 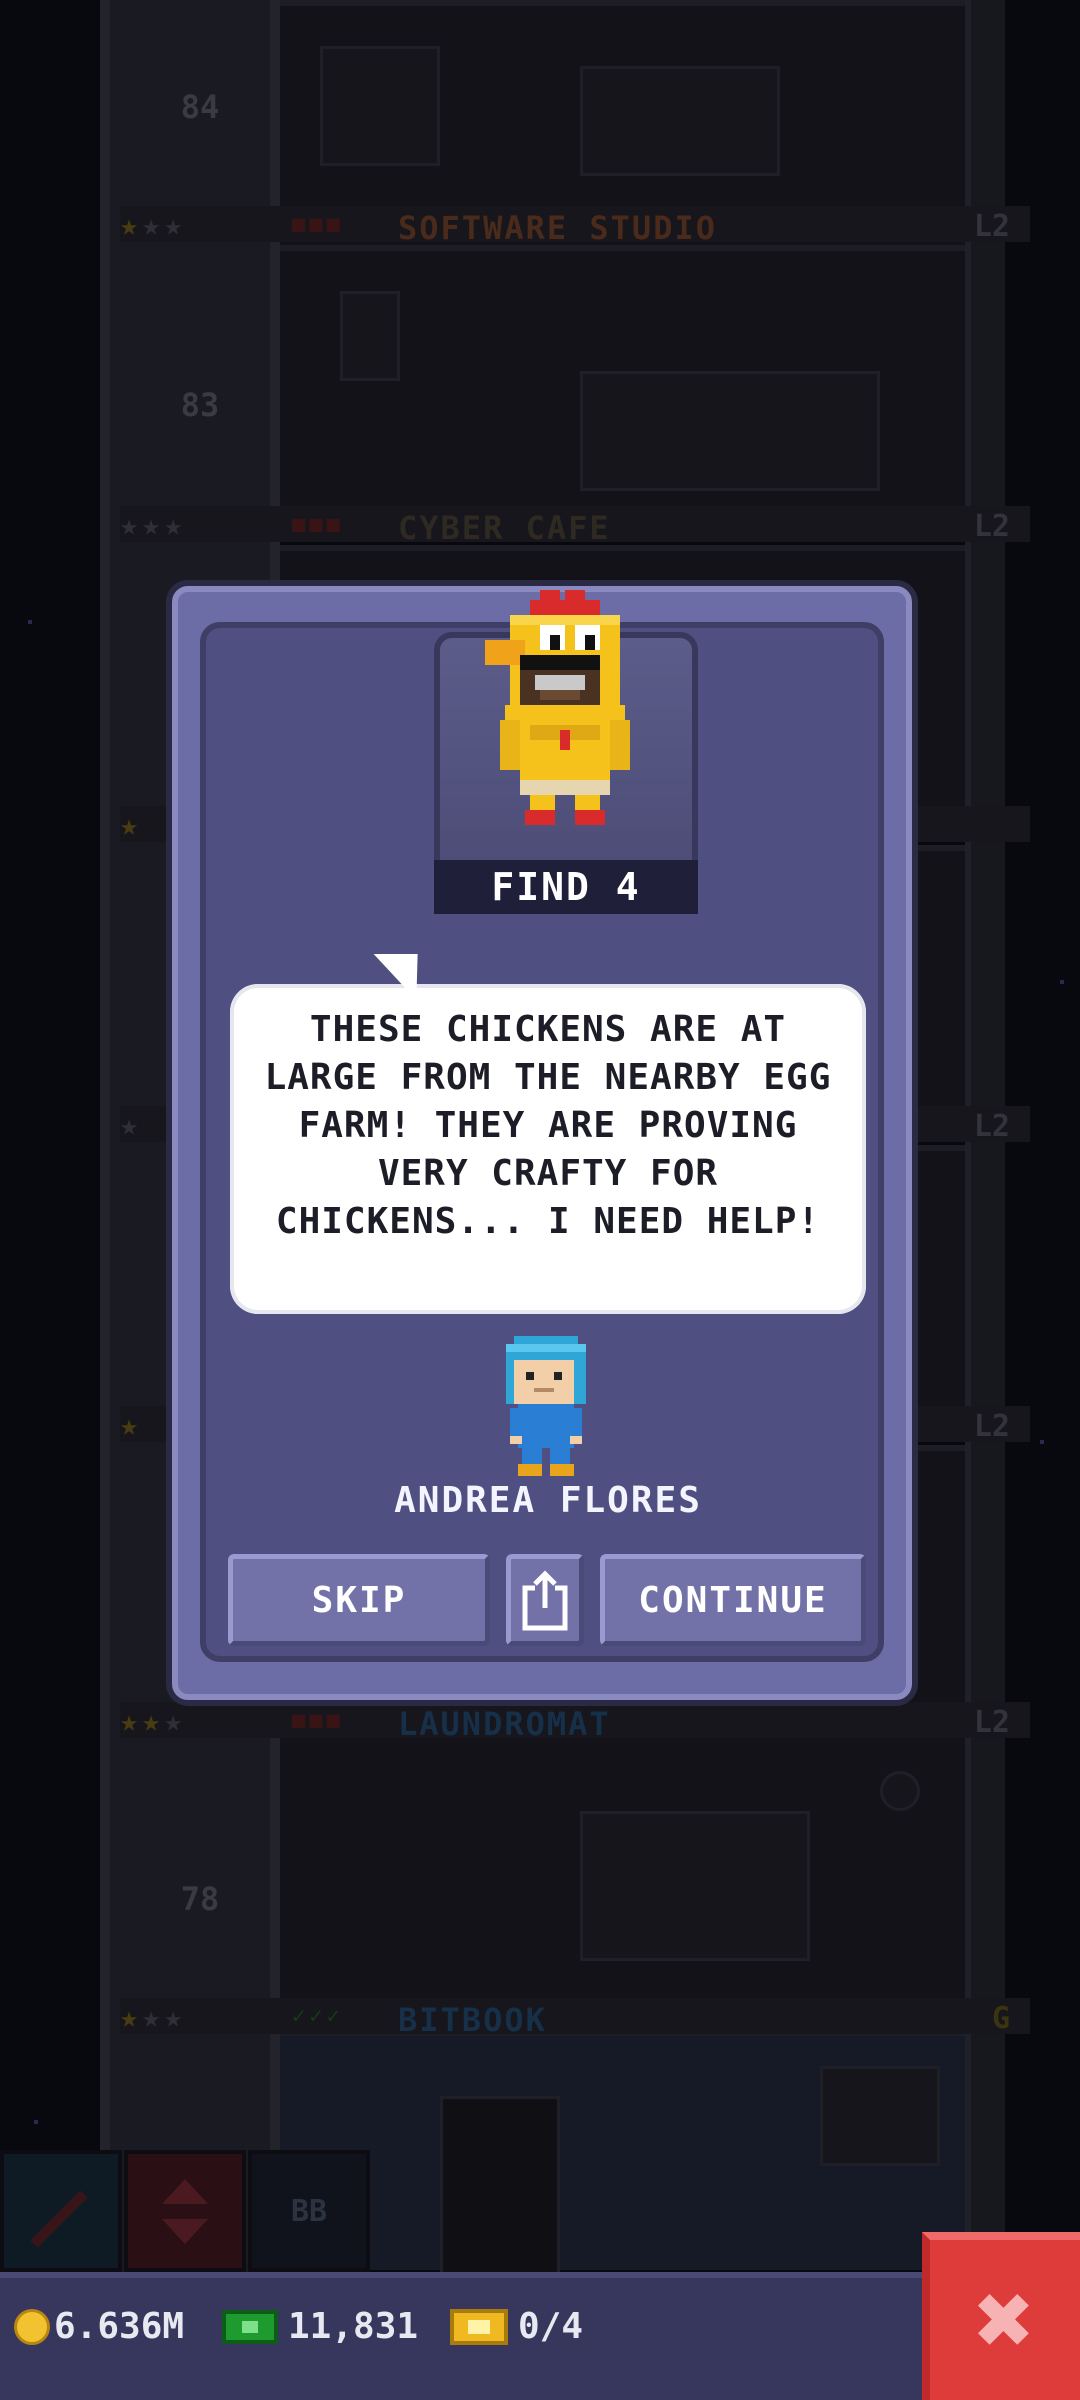 I want to click on coins-stat: 6.636M, so click(x=99, y=2326).